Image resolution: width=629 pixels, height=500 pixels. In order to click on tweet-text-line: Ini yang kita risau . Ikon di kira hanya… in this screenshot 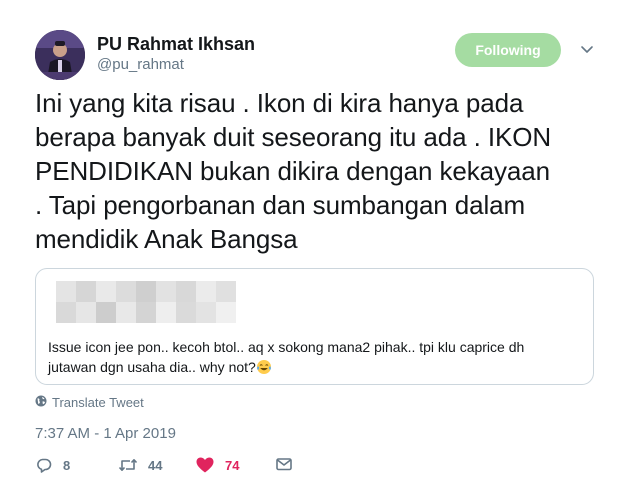, I will do `click(279, 103)`.